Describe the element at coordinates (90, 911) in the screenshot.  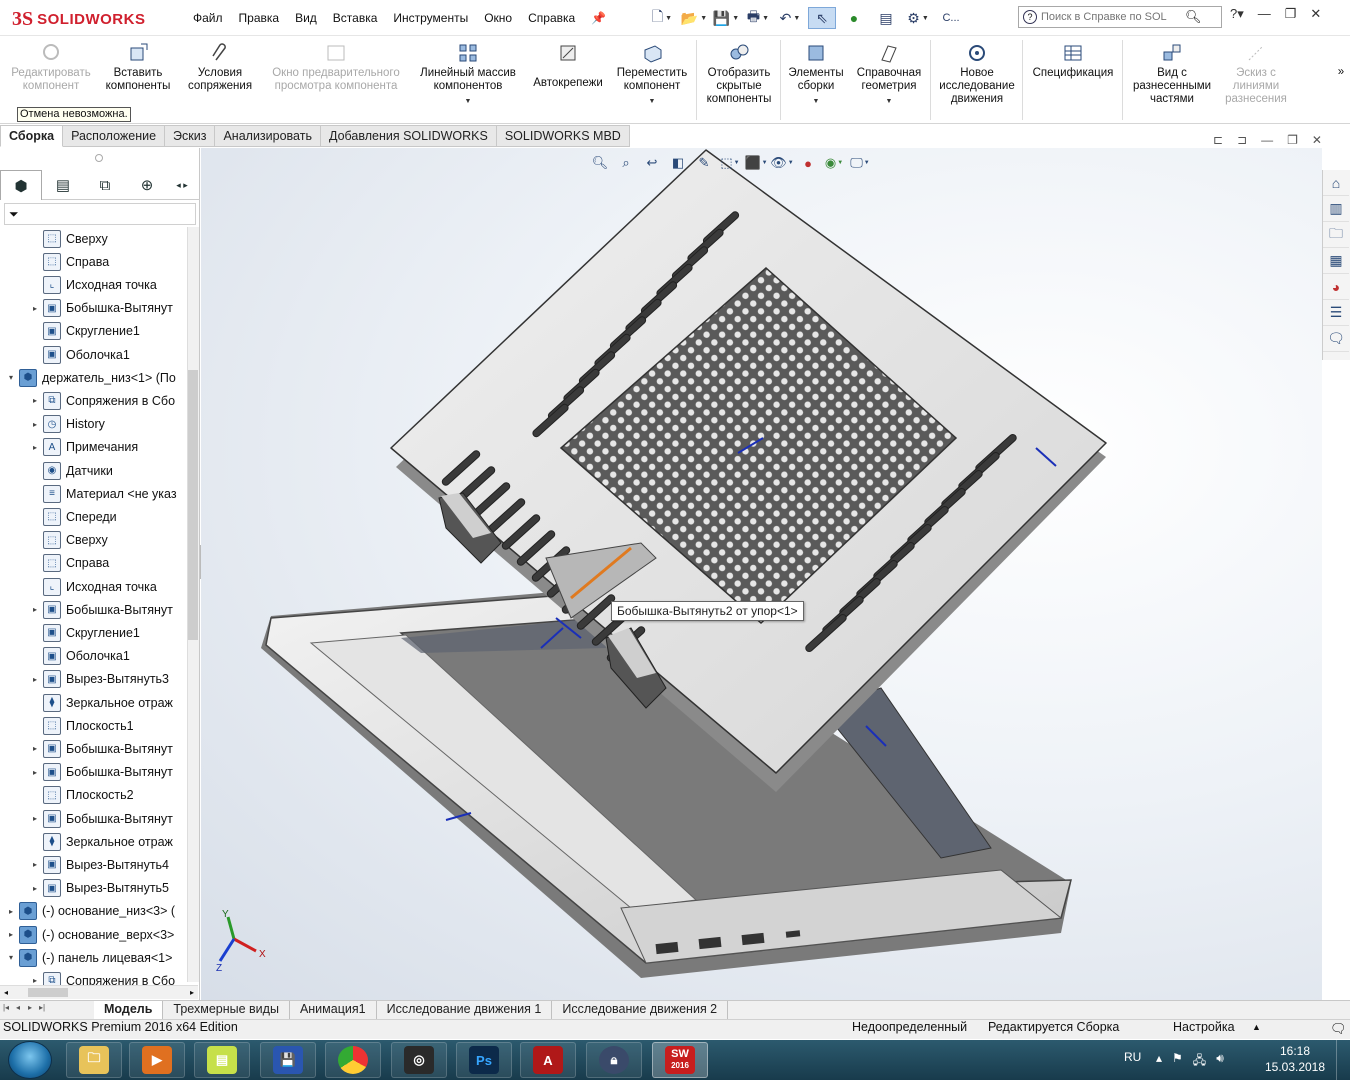
I see `tree-item: ▸ ⬢ (-) основание_низ<3> (` at that location.